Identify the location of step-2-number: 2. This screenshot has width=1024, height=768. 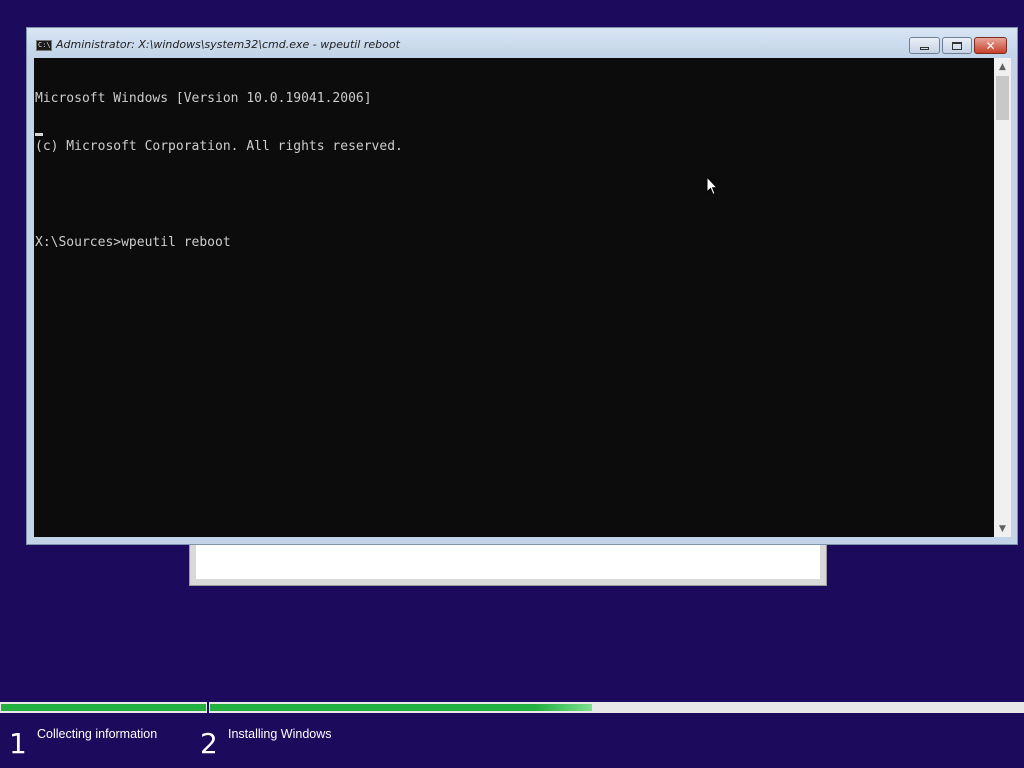
(209, 743).